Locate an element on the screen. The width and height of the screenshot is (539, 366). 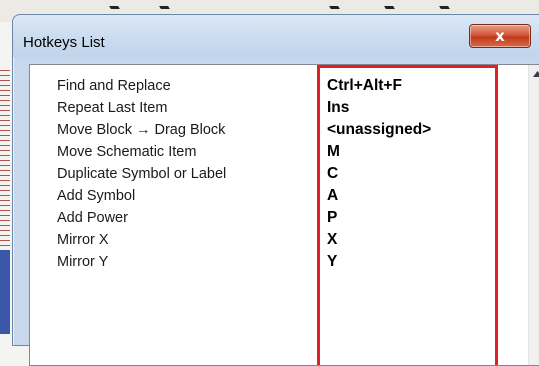
hotkey-command: Duplicate Symbol or Label is located at coordinates (142, 174).